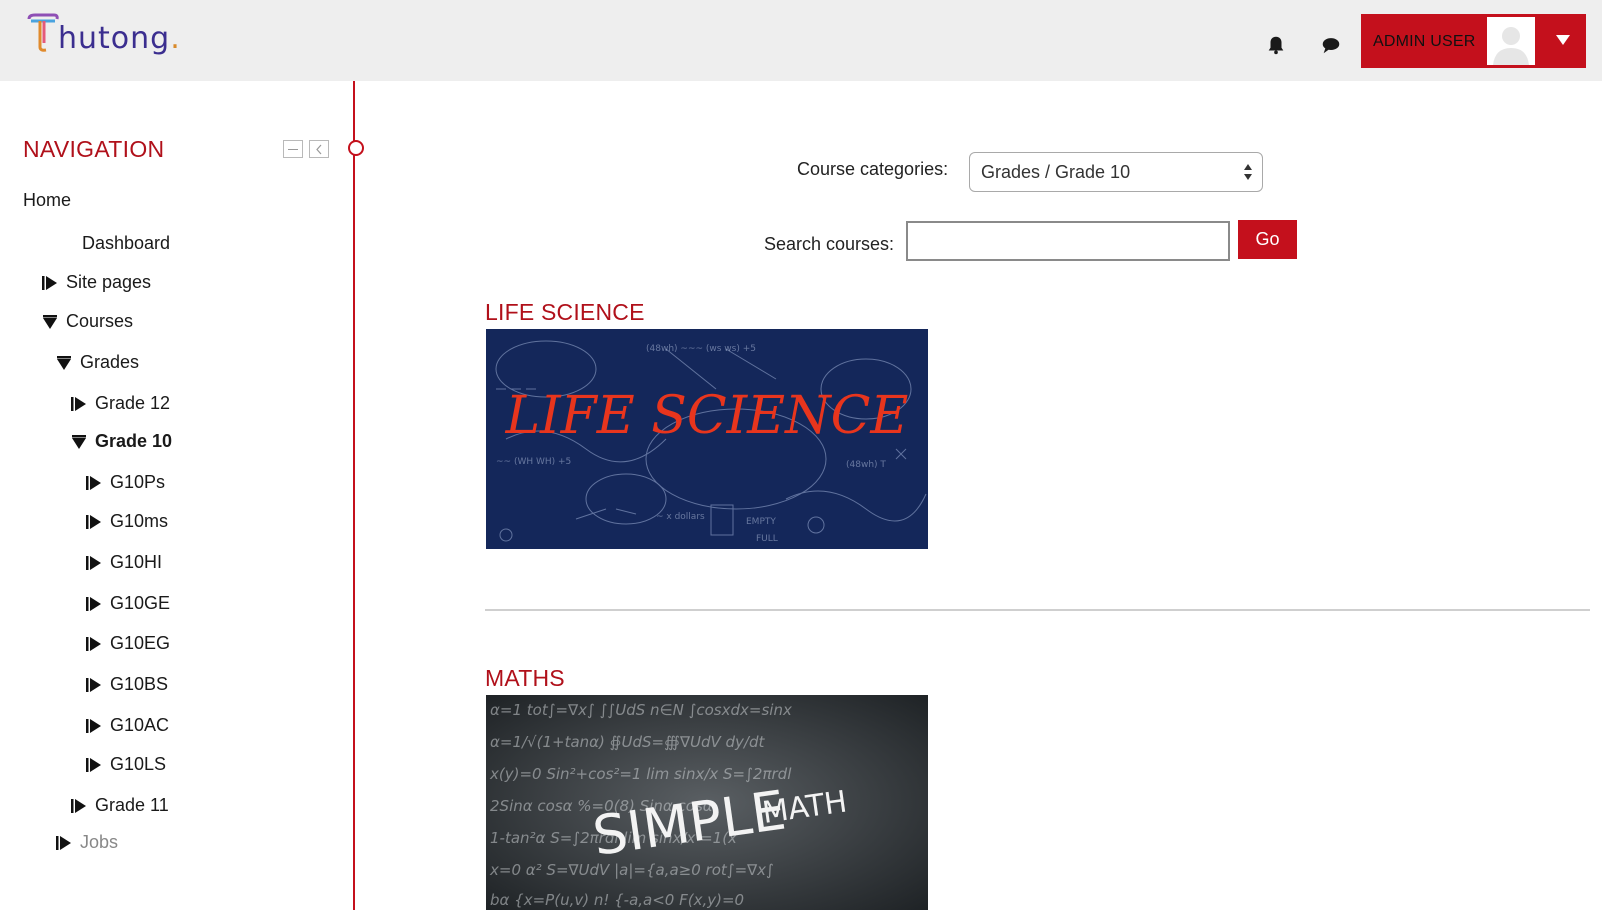  Describe the element at coordinates (140, 603) in the screenshot. I see `nav-item-label: G10GE` at that location.